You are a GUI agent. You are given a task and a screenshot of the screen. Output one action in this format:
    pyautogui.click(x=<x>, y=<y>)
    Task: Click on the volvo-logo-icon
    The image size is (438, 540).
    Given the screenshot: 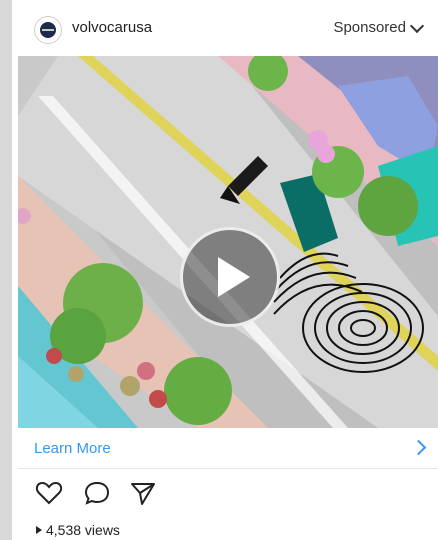 What is the action you would take?
    pyautogui.click(x=48, y=30)
    